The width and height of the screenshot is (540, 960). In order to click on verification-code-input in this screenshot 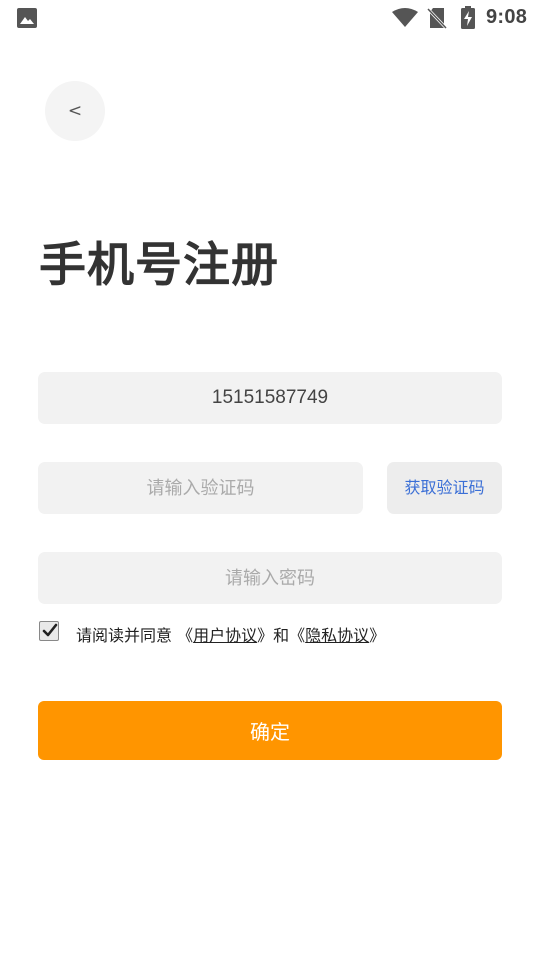, I will do `click(200, 488)`.